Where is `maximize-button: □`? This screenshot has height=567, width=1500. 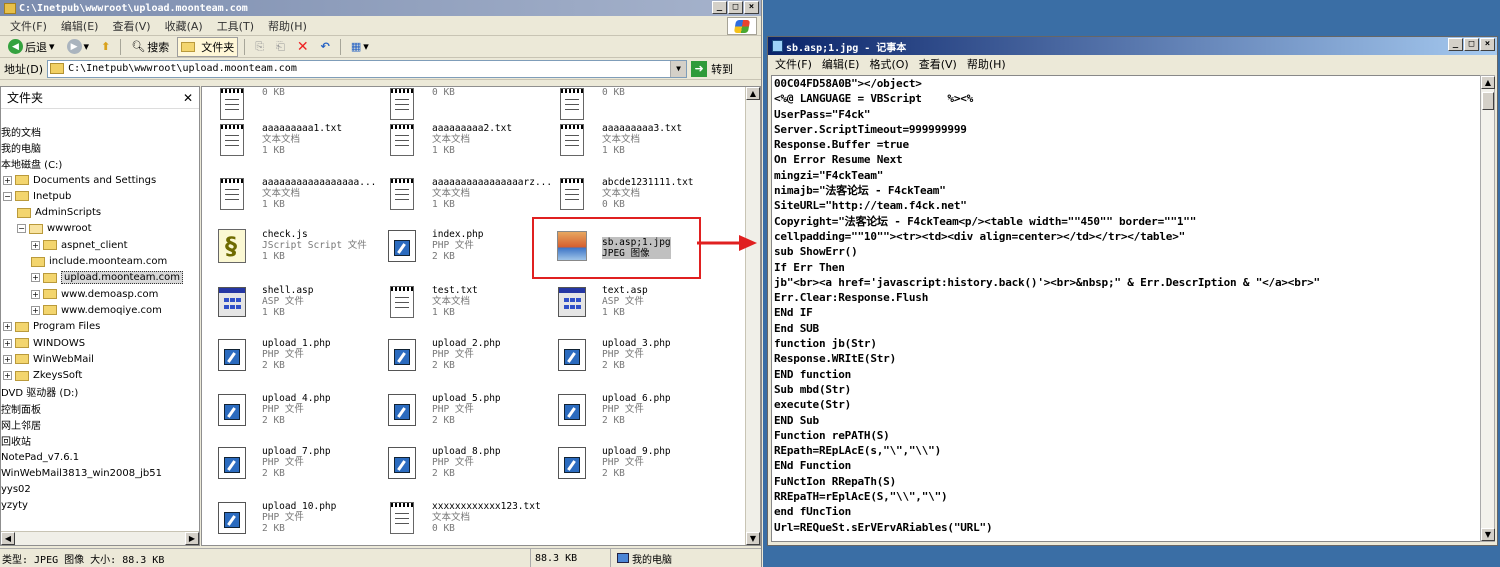 maximize-button: □ is located at coordinates (735, 7).